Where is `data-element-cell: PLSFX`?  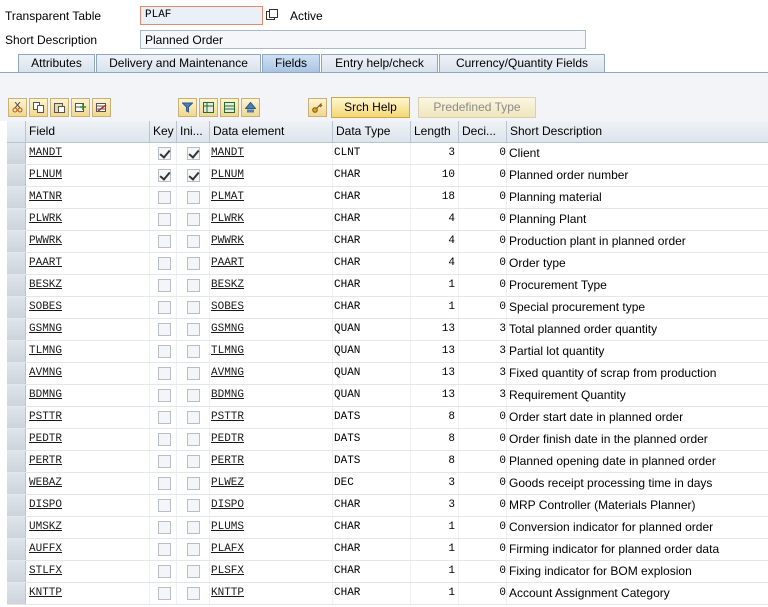 data-element-cell: PLSFX is located at coordinates (271, 571).